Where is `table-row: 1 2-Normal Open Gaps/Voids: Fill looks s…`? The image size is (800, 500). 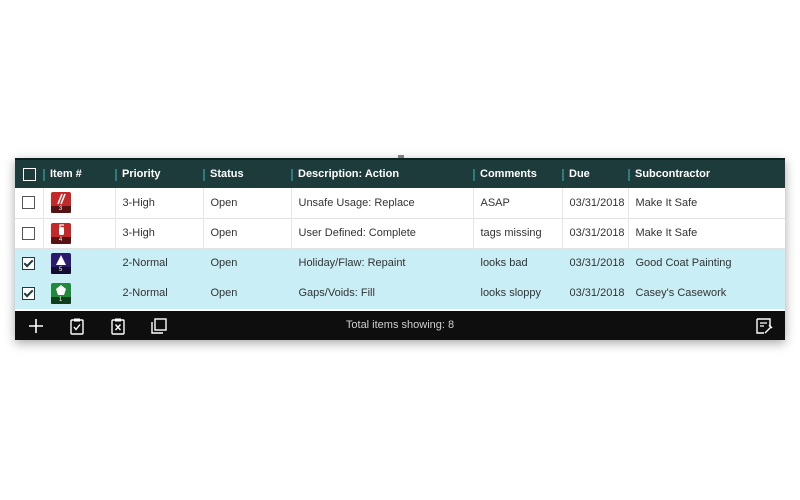
table-row: 1 2-Normal Open Gaps/Voids: Fill looks s… is located at coordinates (400, 293).